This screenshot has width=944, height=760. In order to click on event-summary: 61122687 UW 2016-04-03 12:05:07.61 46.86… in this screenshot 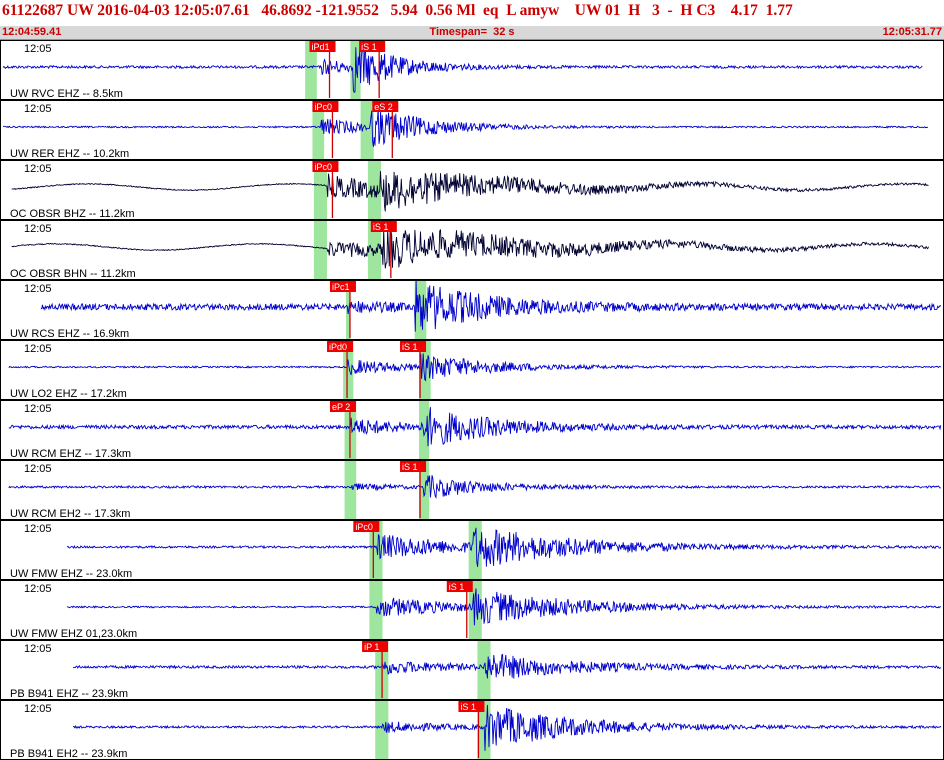, I will do `click(397, 10)`.